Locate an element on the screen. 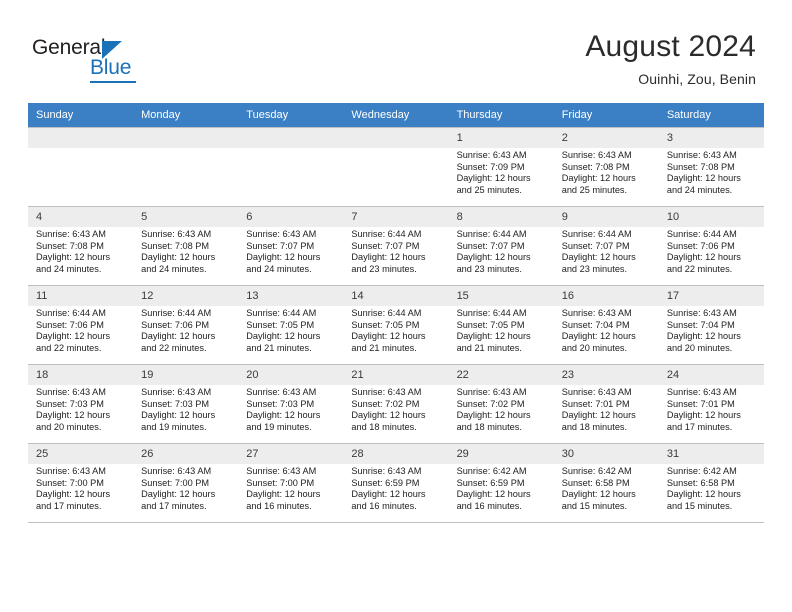 This screenshot has height=612, width=792. calendar-detail-daylight2: and 20 minutes. is located at coordinates (594, 348).